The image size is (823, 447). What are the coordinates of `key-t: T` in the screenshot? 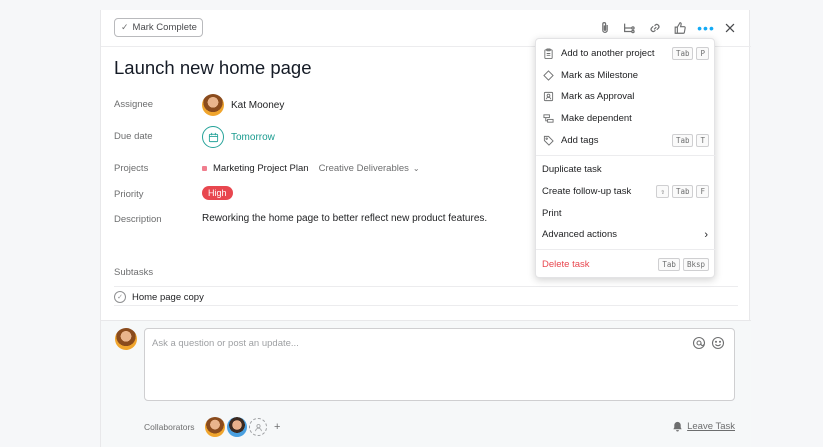 It's located at (702, 140).